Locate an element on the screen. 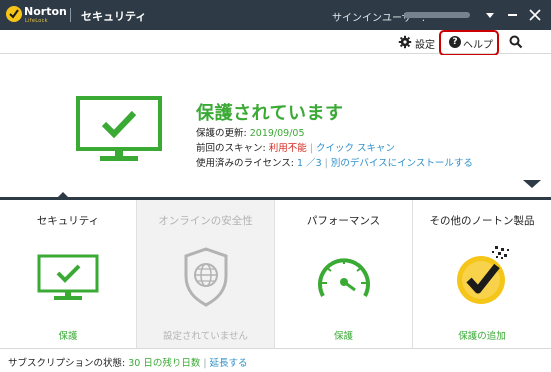  license-line: 使用済みのライセンス: 1 ／3 | 別のデバイスにインストールする is located at coordinates (334, 162).